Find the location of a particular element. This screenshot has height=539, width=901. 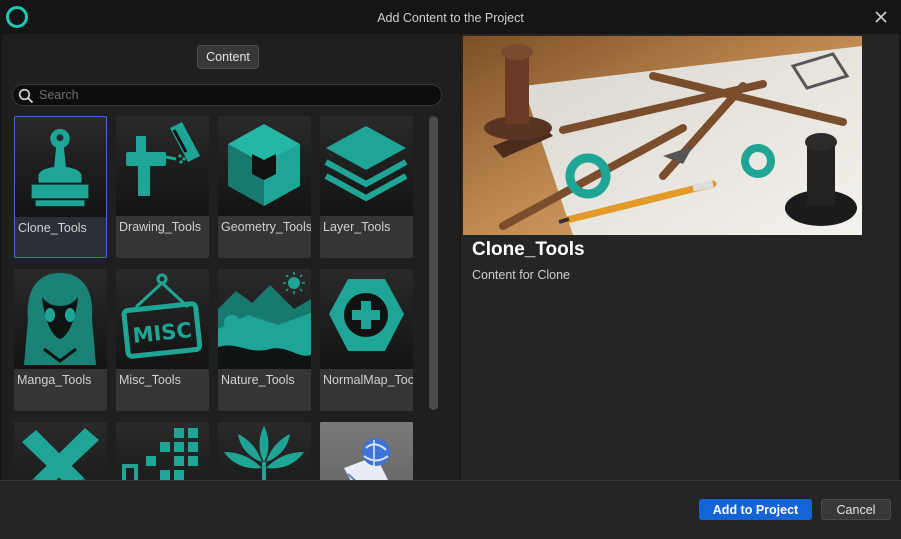

tile-normalmap-tools: NormalMap_Tools is located at coordinates (366, 340).